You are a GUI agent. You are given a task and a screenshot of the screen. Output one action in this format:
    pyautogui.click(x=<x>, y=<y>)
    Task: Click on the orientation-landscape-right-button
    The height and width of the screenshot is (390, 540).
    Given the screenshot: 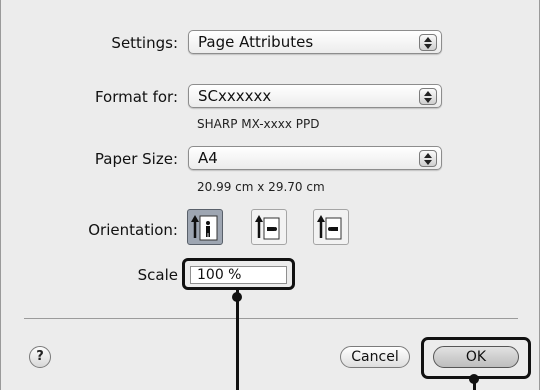 What is the action you would take?
    pyautogui.click(x=331, y=227)
    